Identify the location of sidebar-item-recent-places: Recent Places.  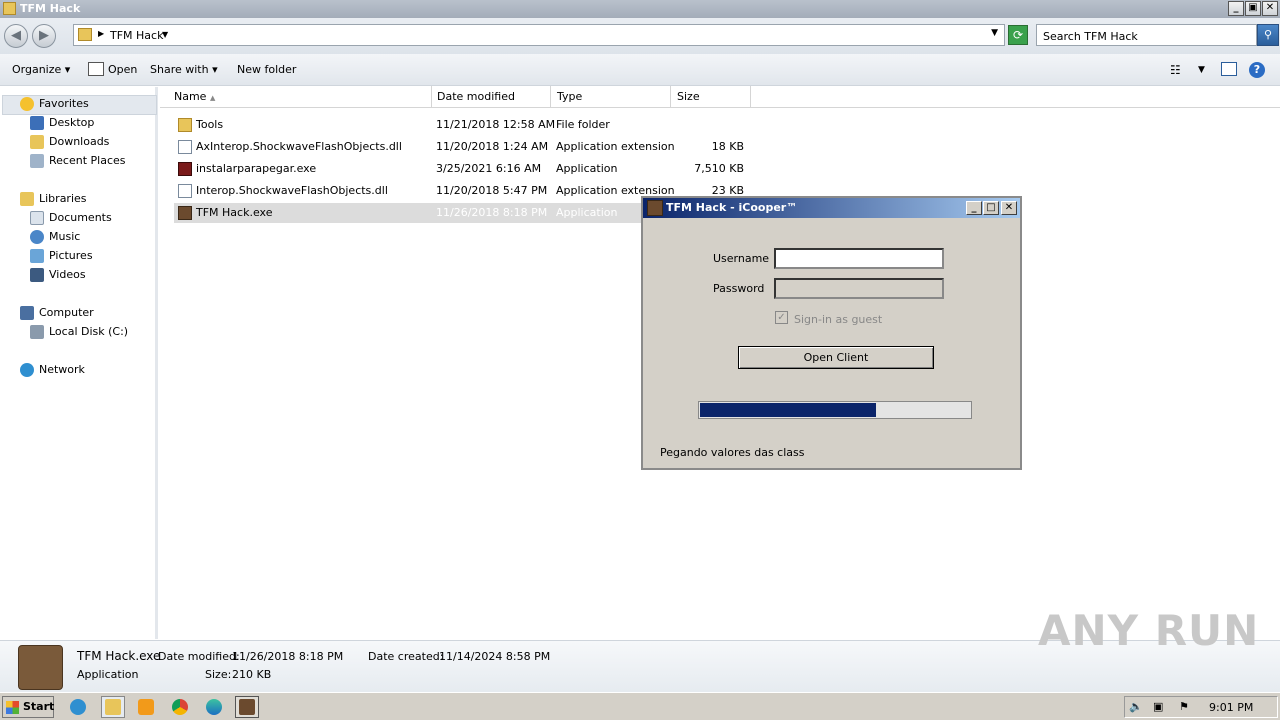
(78, 161).